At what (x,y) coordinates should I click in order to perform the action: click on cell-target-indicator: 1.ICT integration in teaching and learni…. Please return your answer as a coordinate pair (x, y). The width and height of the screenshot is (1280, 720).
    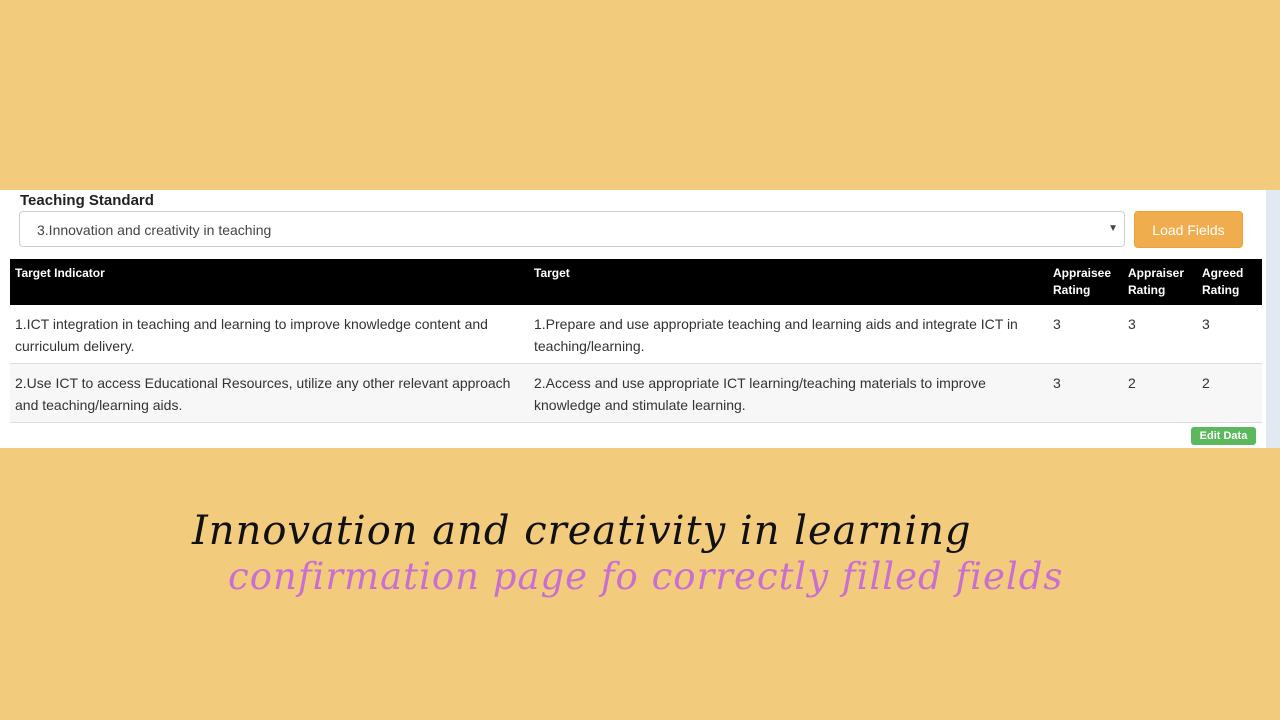
    Looking at the image, I should click on (269, 334).